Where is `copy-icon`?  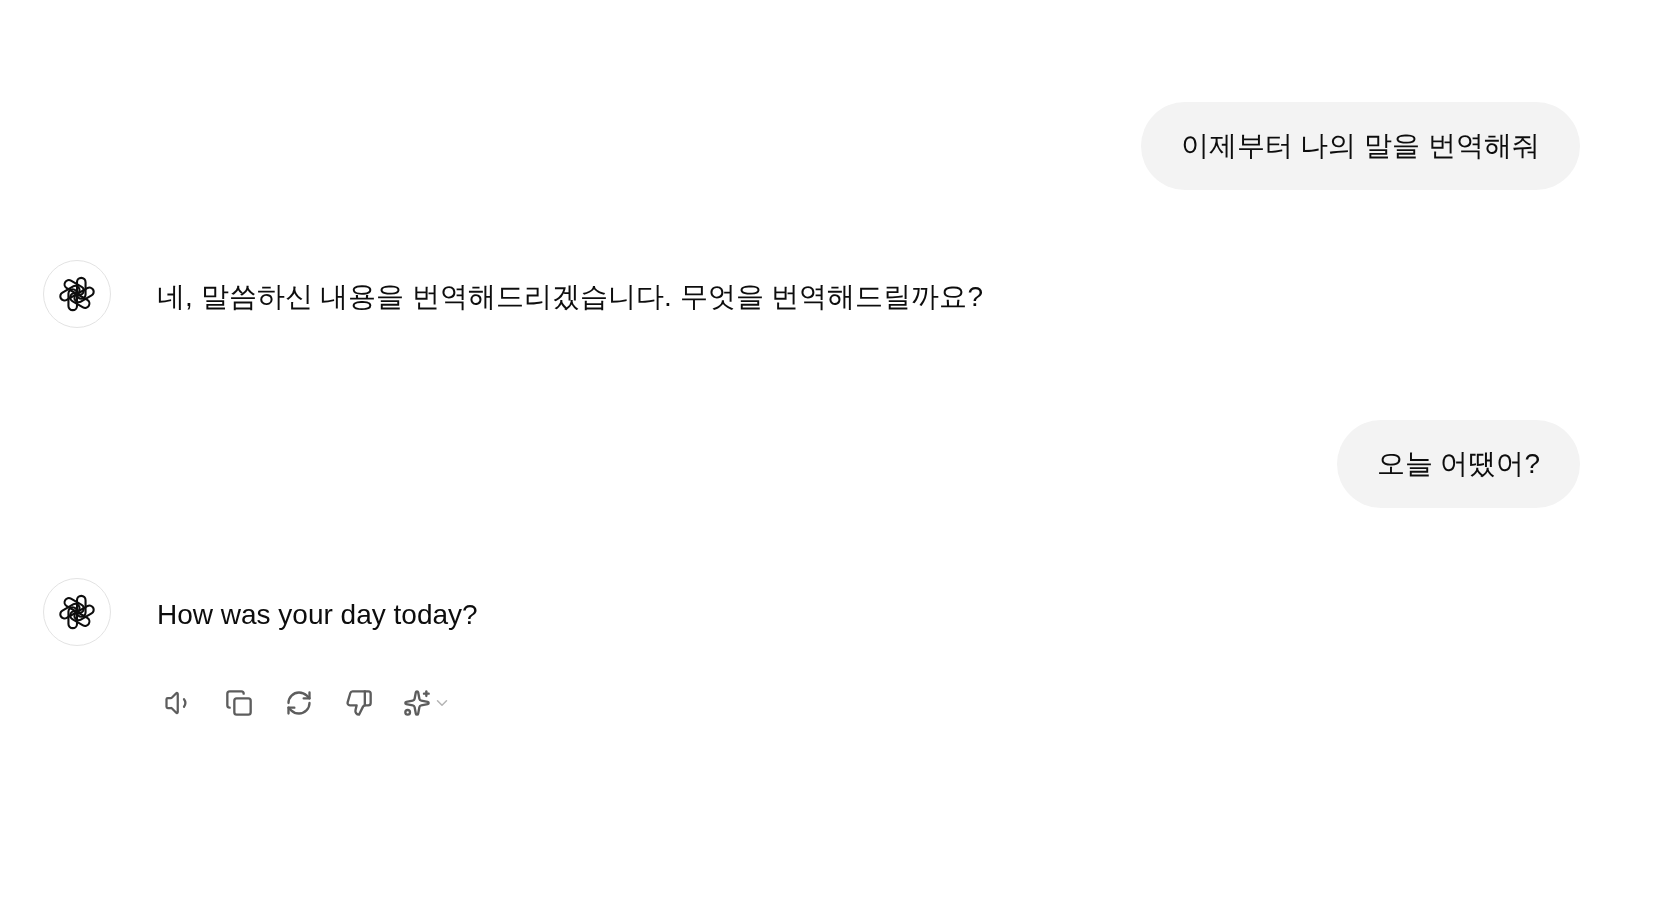 copy-icon is located at coordinates (239, 703).